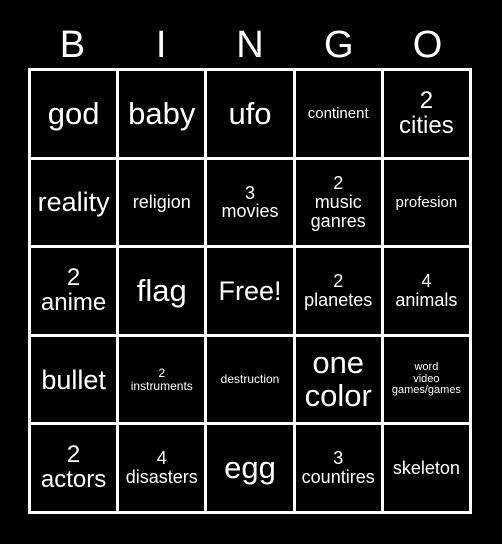 This screenshot has width=502, height=544. I want to click on bingo-cell-r1c3: ufo, so click(250, 114).